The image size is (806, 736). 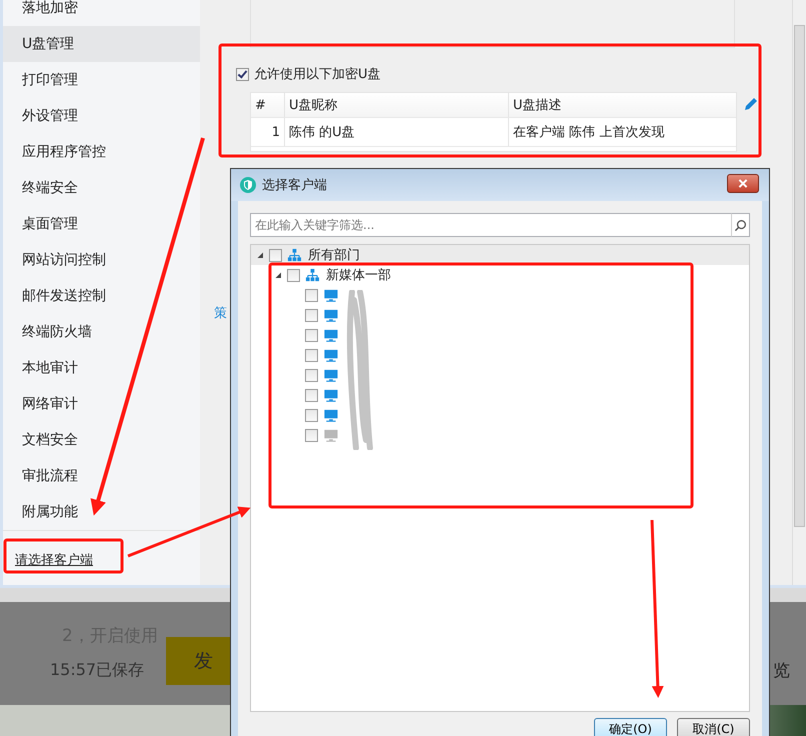 What do you see at coordinates (740, 225) in the screenshot?
I see `search-icon` at bounding box center [740, 225].